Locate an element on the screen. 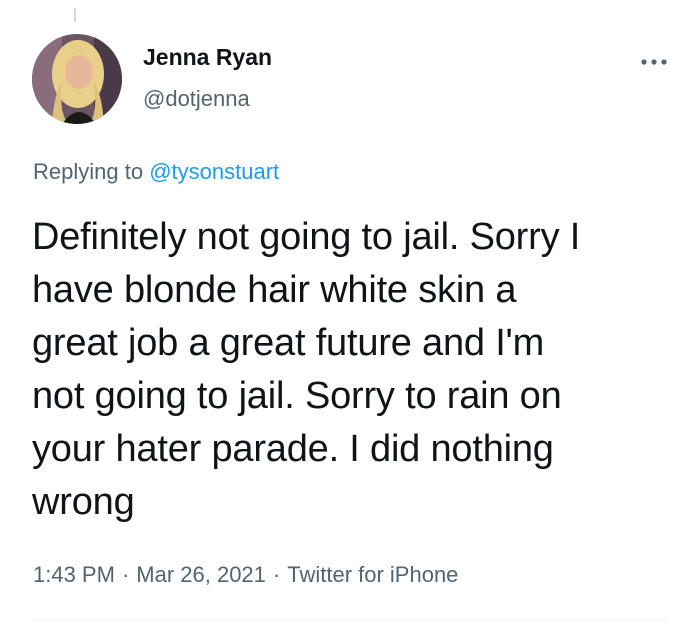  tweet-text-line: great job a great future and I'm is located at coordinates (288, 343).